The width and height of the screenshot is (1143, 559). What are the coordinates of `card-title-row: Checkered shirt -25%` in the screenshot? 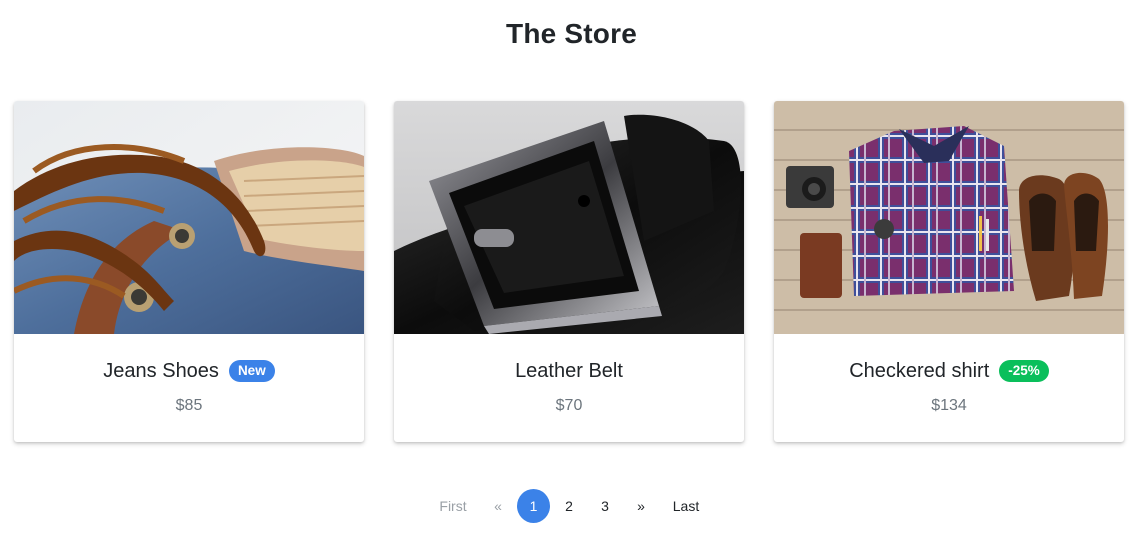 It's located at (949, 371).